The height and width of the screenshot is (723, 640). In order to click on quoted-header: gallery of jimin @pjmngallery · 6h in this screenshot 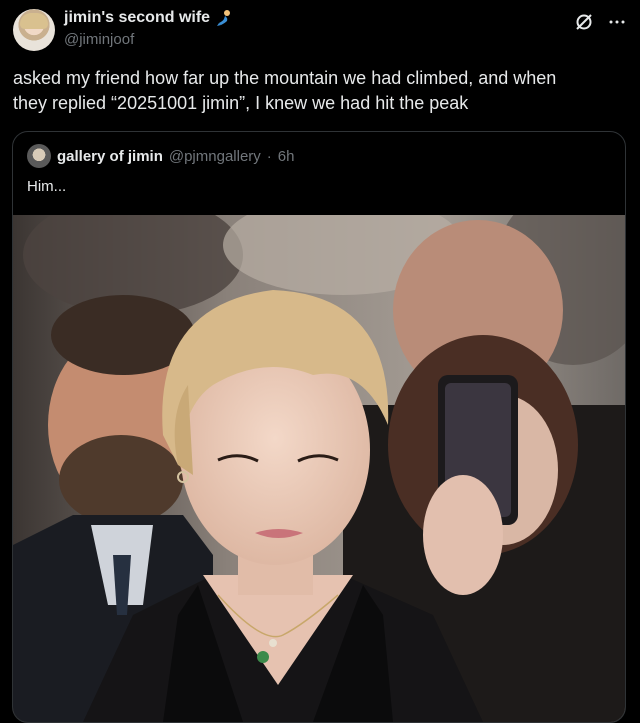, I will do `click(160, 156)`.